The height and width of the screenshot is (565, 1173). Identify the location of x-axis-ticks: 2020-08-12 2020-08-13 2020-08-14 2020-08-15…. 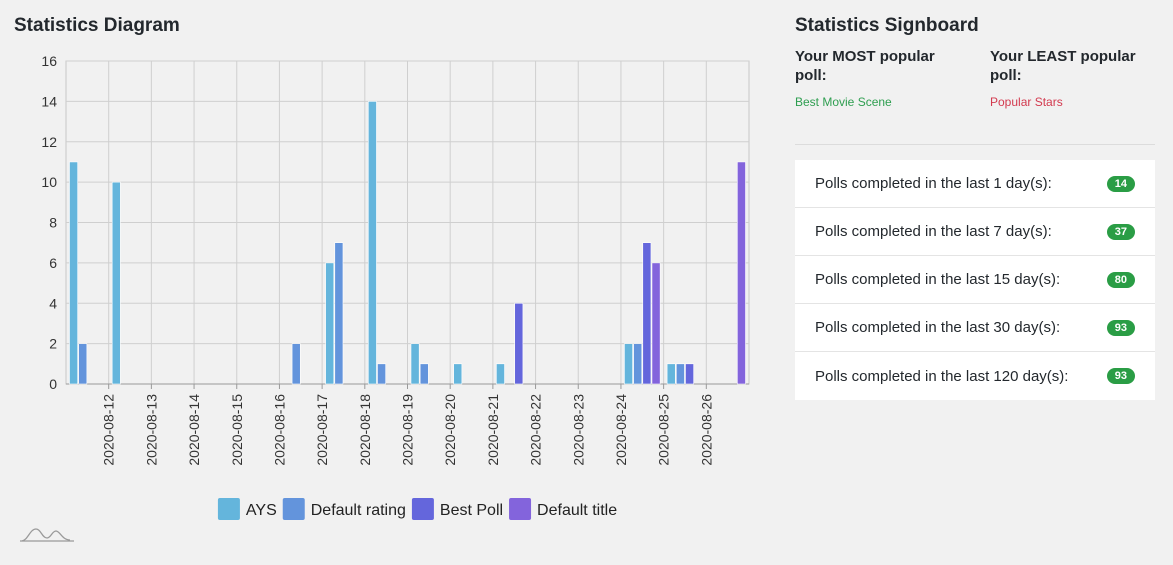
(408, 430).